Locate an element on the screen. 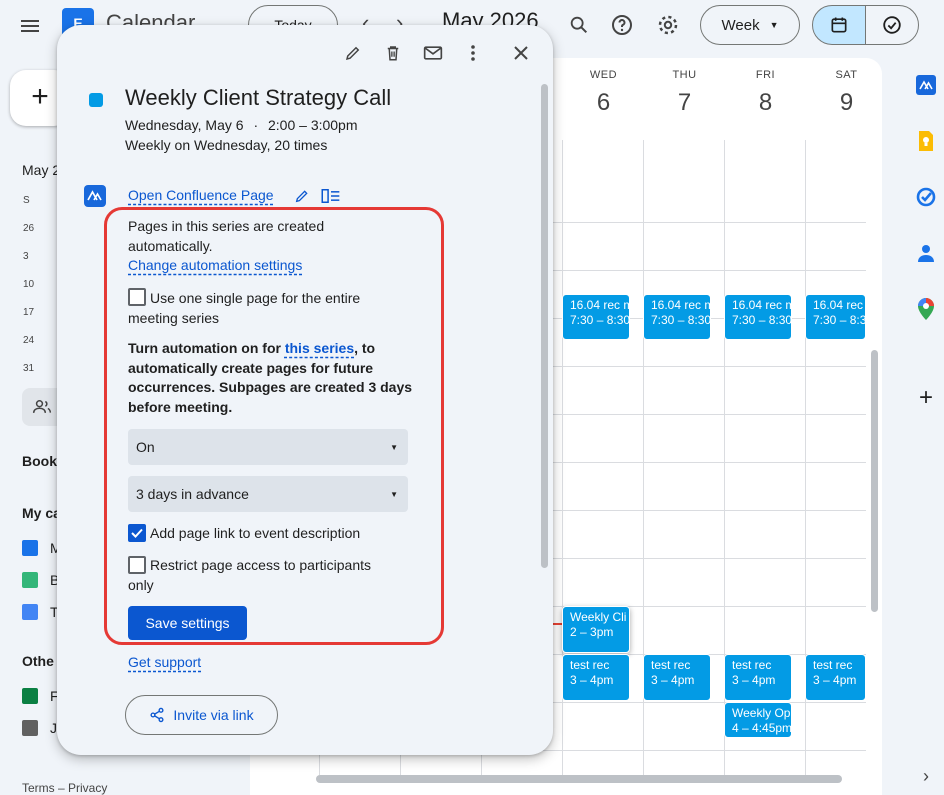  edit-icon is located at coordinates (352, 53).